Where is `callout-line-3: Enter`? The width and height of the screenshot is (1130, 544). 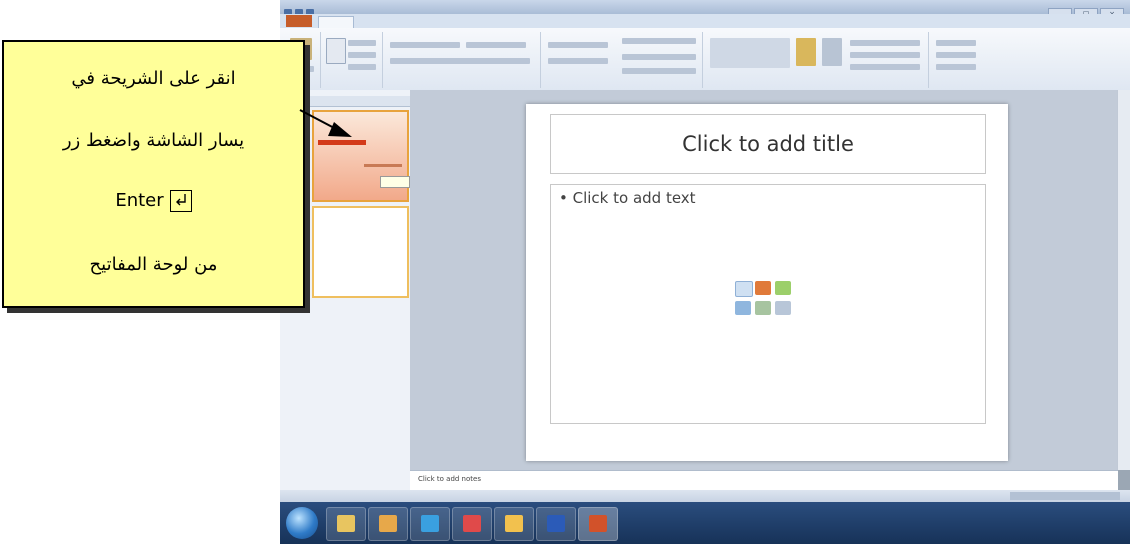
callout-line-3: Enter is located at coordinates (153, 201).